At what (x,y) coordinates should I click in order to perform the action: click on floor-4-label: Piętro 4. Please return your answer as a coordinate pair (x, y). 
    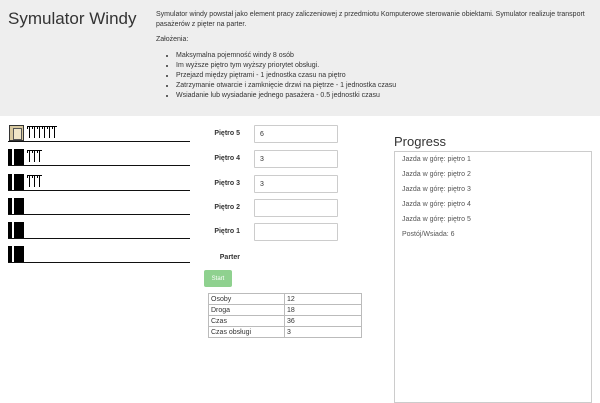
    Looking at the image, I should click on (227, 158).